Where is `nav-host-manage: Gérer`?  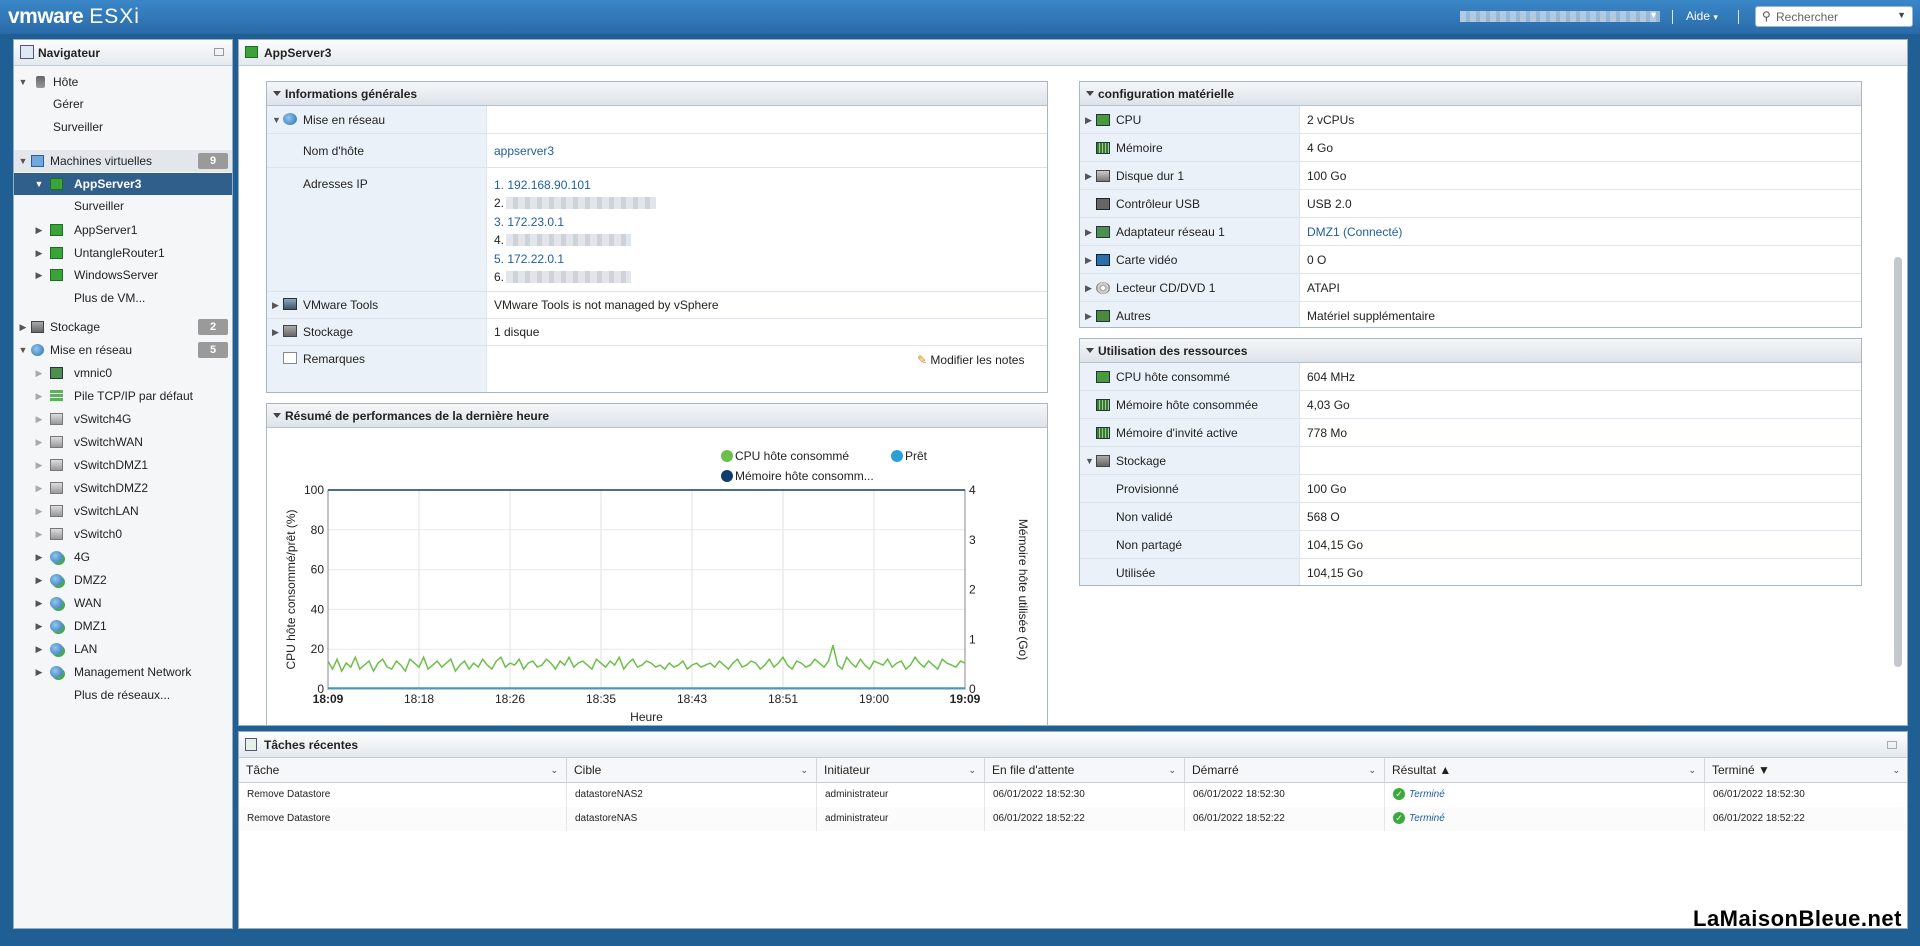 nav-host-manage: Gérer is located at coordinates (123, 104).